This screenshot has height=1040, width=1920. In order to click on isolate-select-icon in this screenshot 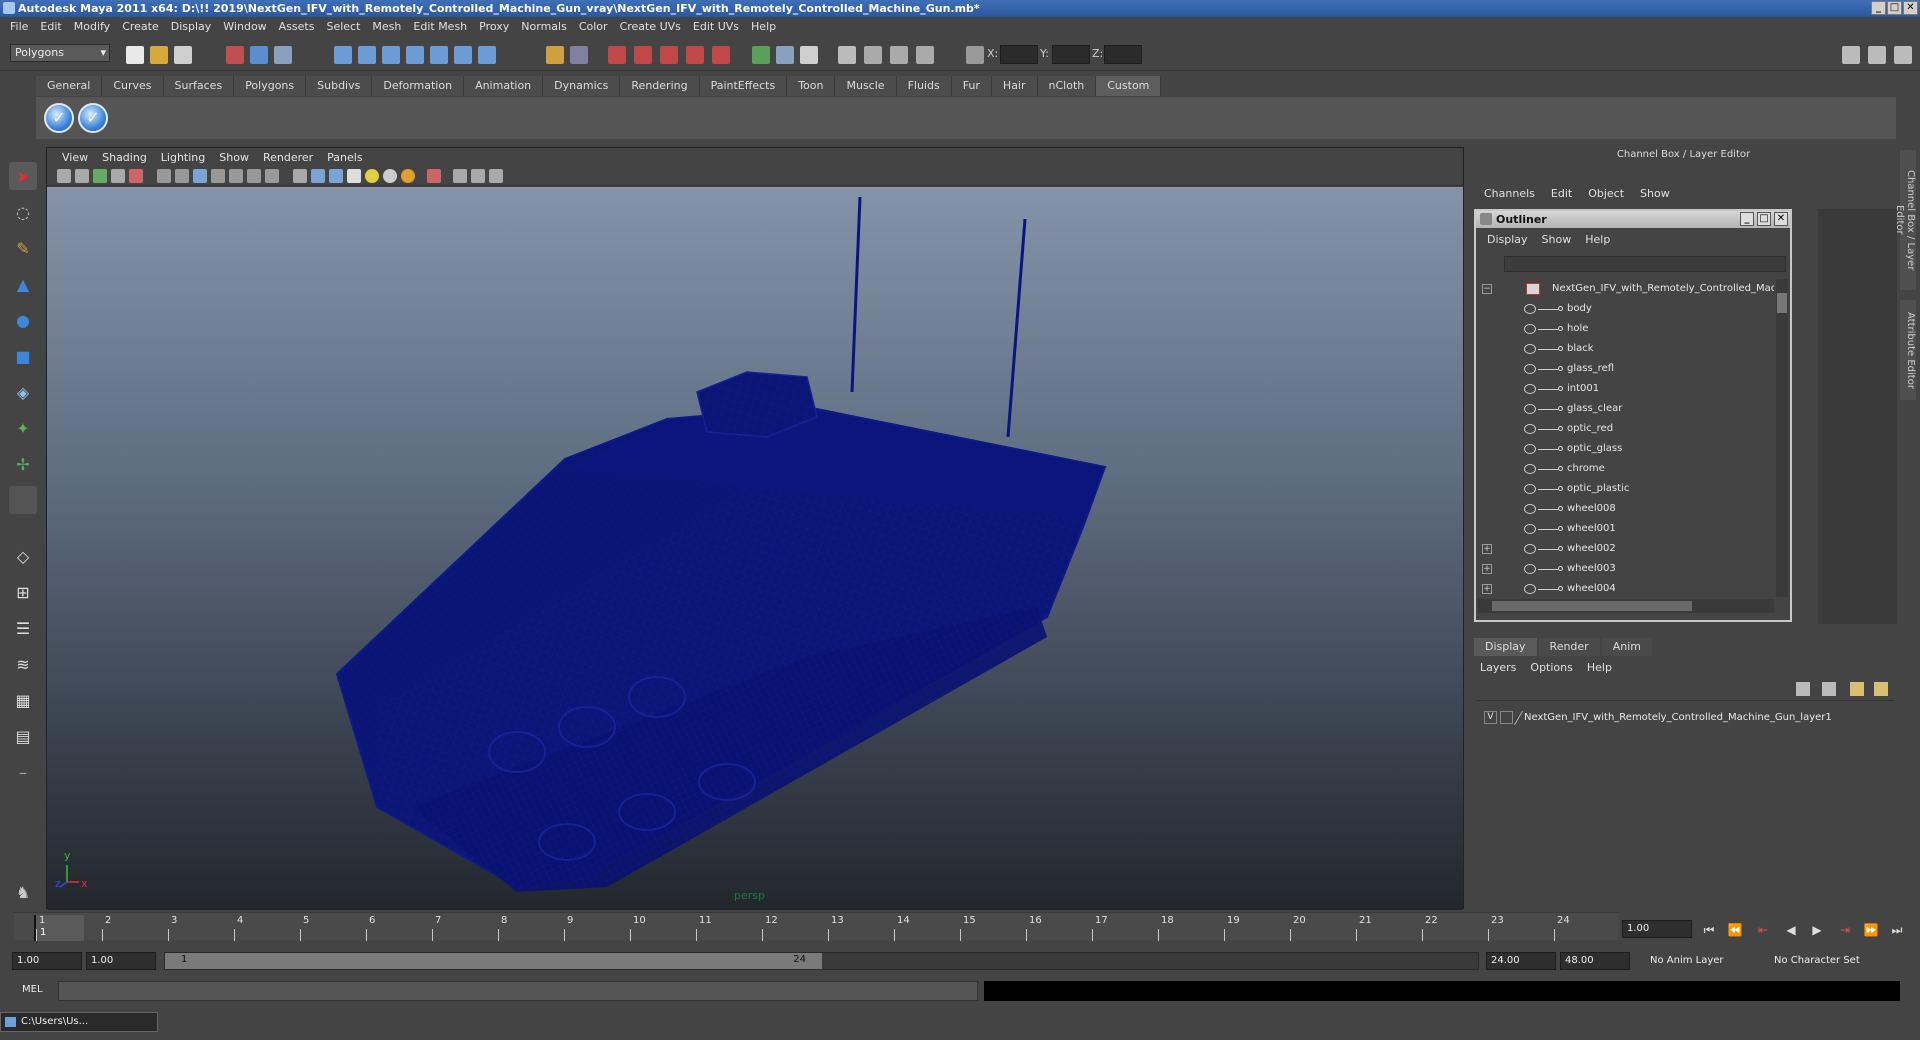, I will do `click(434, 176)`.